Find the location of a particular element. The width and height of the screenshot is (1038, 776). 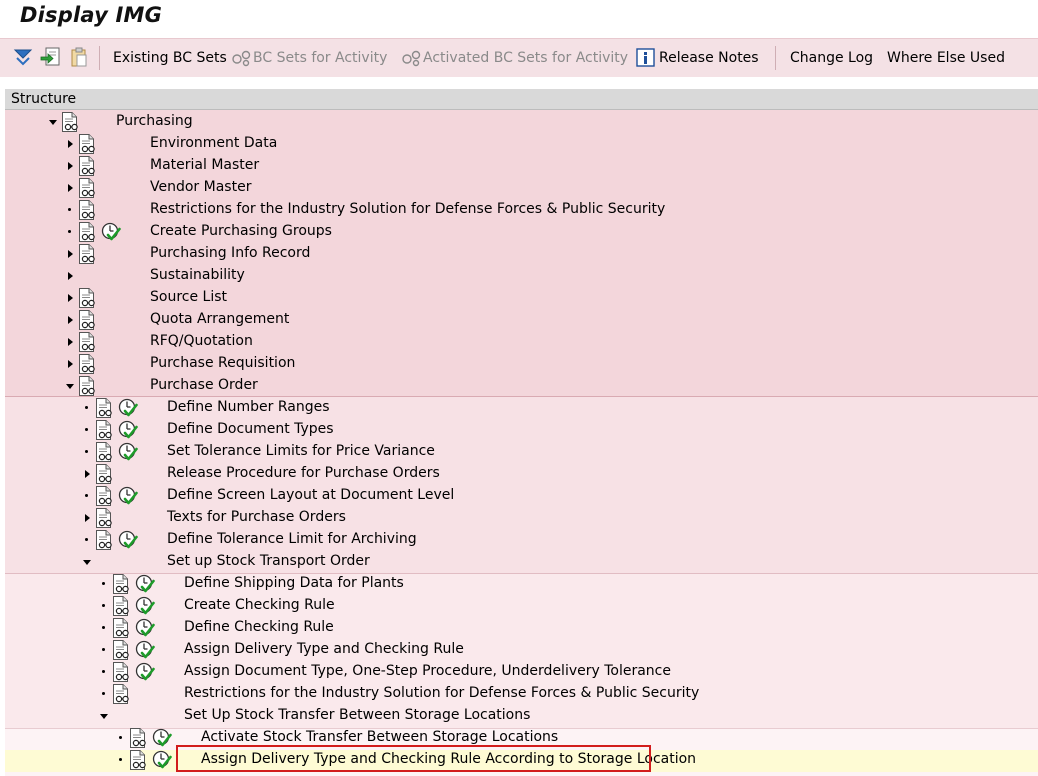

expand-subtree-icon is located at coordinates (23, 57).